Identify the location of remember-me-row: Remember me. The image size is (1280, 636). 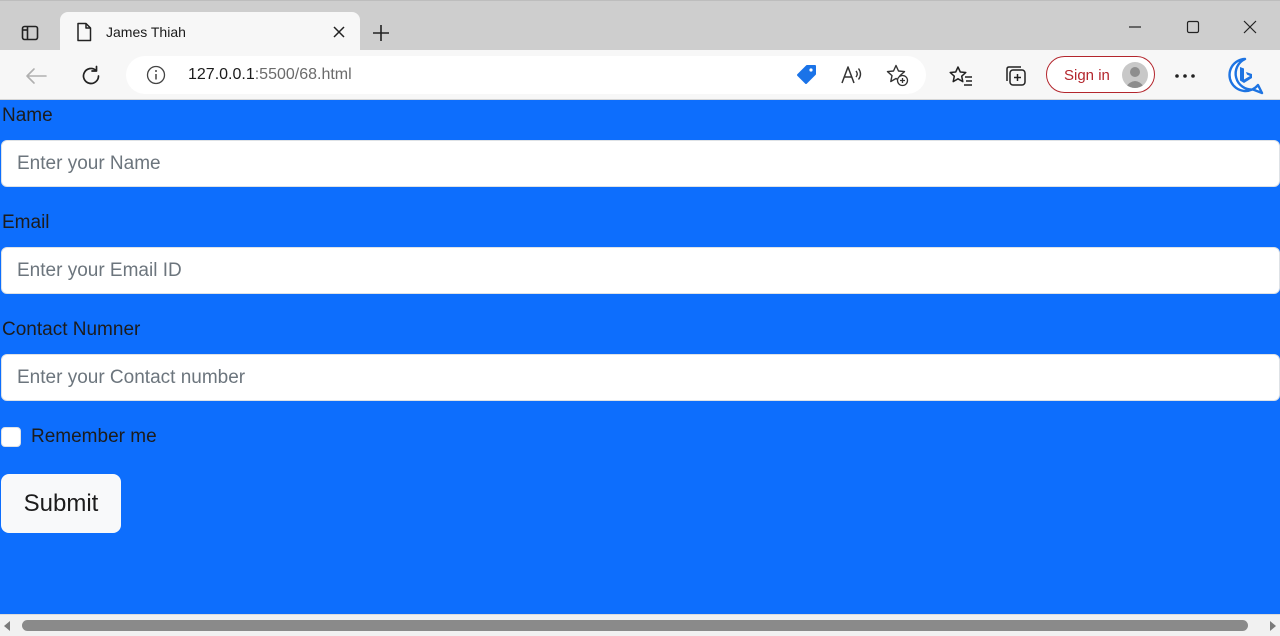
(79, 436).